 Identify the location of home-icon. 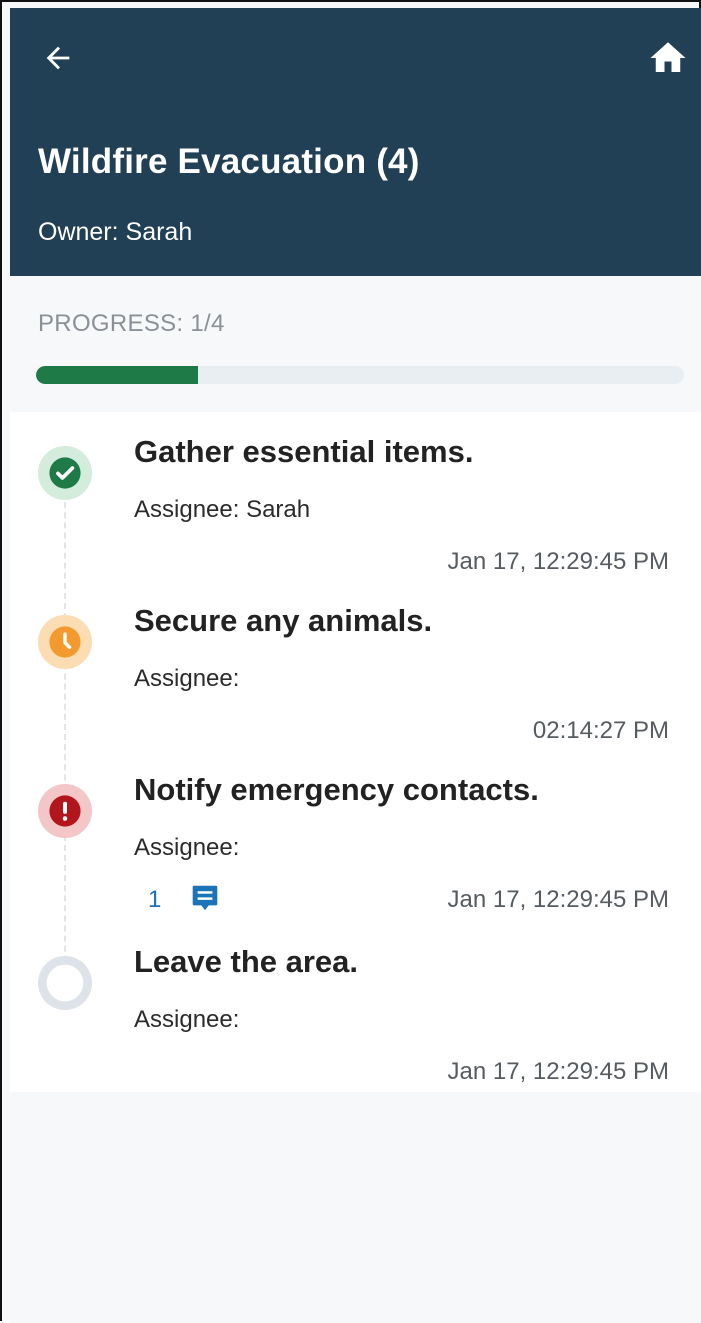
(668, 57).